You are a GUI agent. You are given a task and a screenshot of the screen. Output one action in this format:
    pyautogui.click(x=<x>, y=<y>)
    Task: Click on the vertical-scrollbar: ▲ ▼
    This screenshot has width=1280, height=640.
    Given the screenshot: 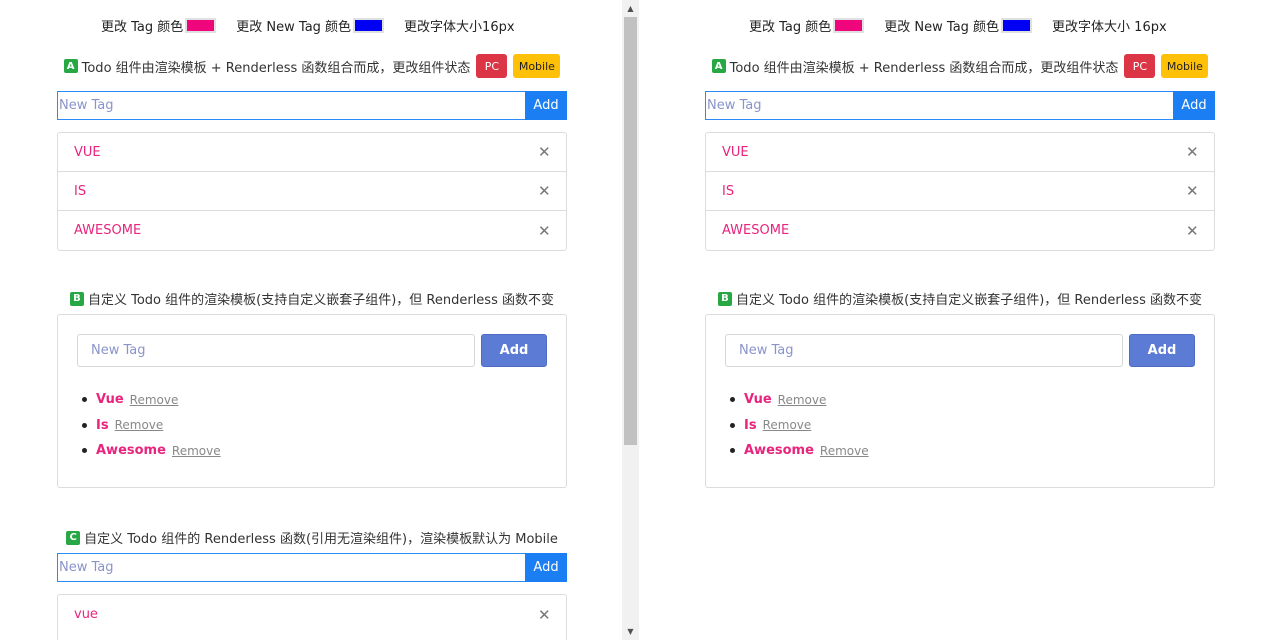 What is the action you would take?
    pyautogui.click(x=630, y=320)
    